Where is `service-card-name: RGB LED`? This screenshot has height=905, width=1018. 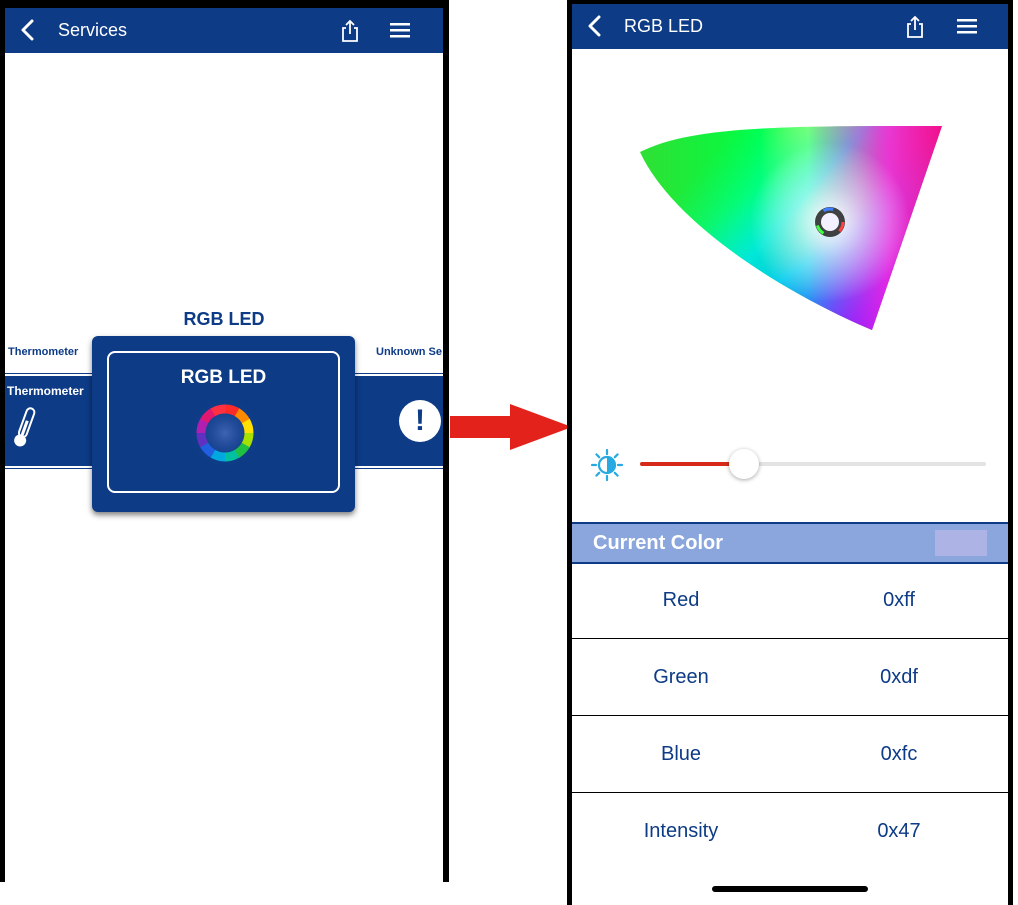
service-card-name: RGB LED is located at coordinates (223, 377).